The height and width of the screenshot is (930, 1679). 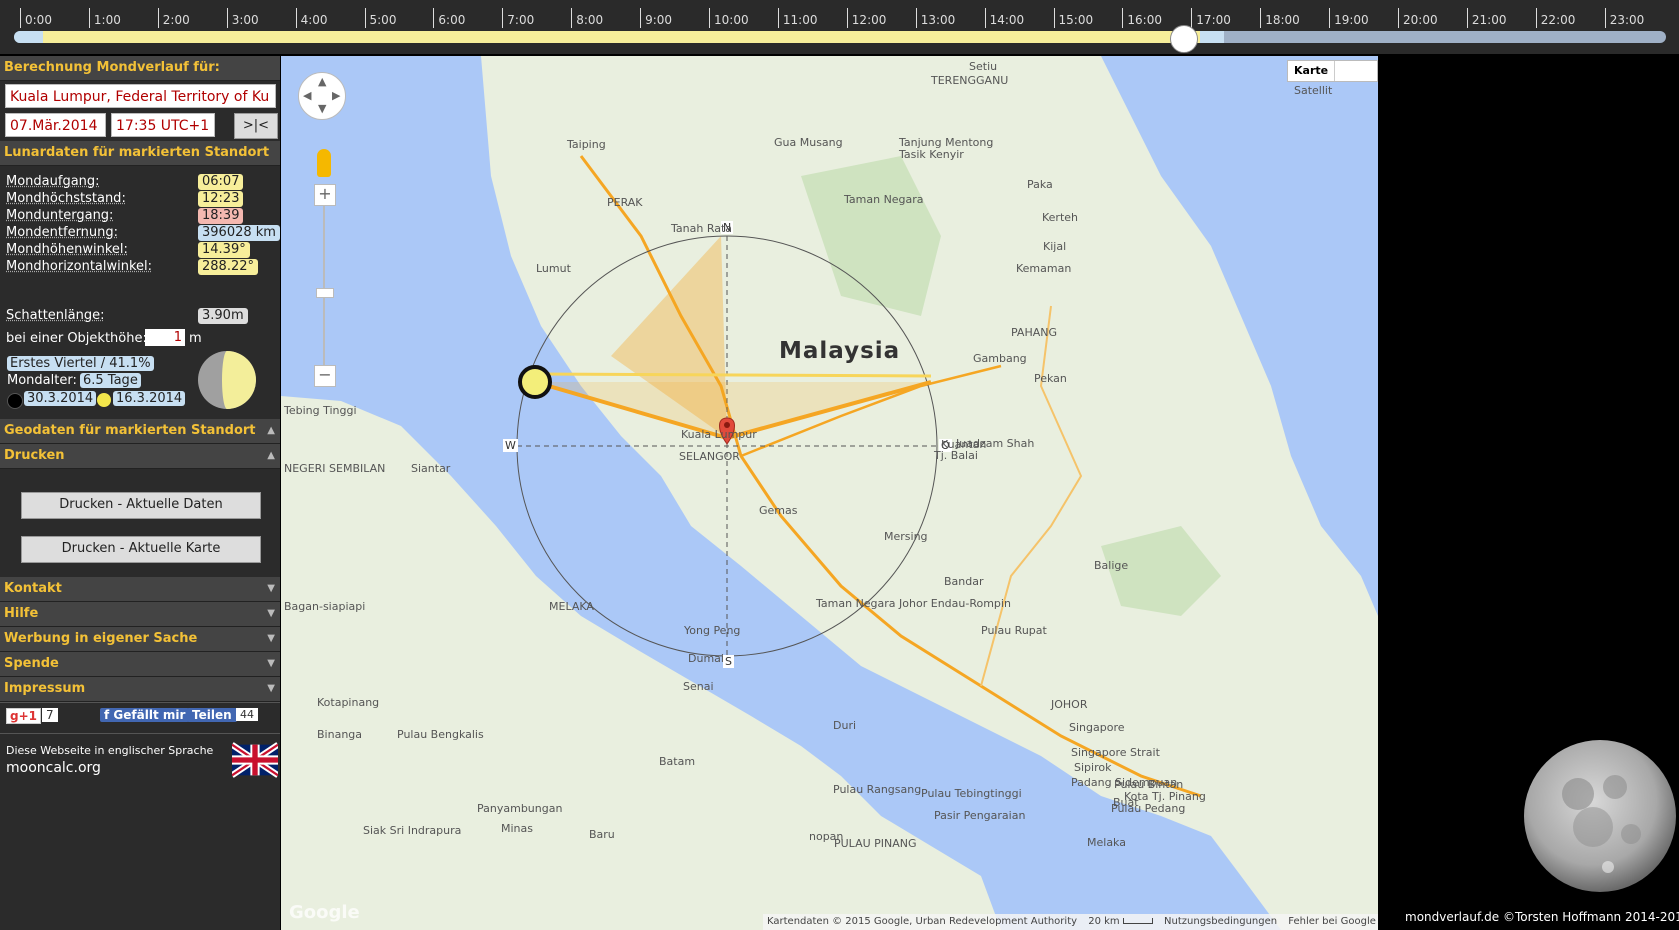 I want to click on moon-phase-label: Erstes Viertel / 41.1%, so click(x=80, y=363).